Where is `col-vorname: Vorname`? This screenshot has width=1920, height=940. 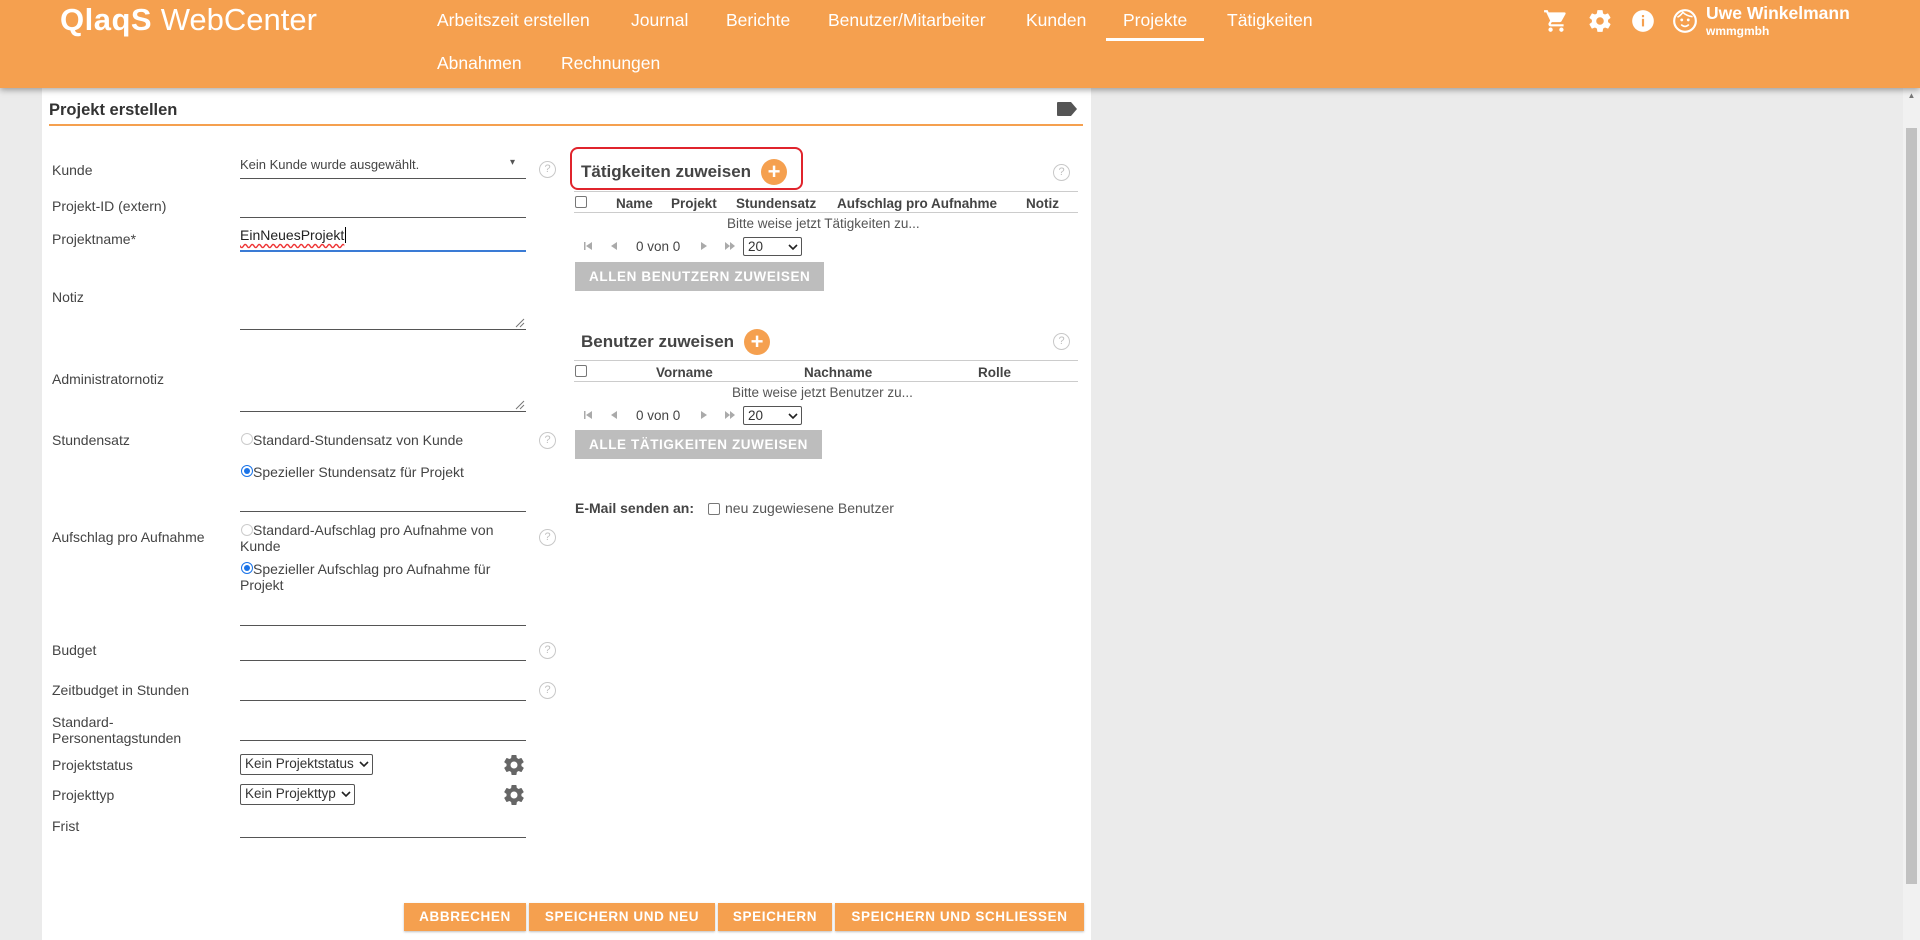 col-vorname: Vorname is located at coordinates (684, 372).